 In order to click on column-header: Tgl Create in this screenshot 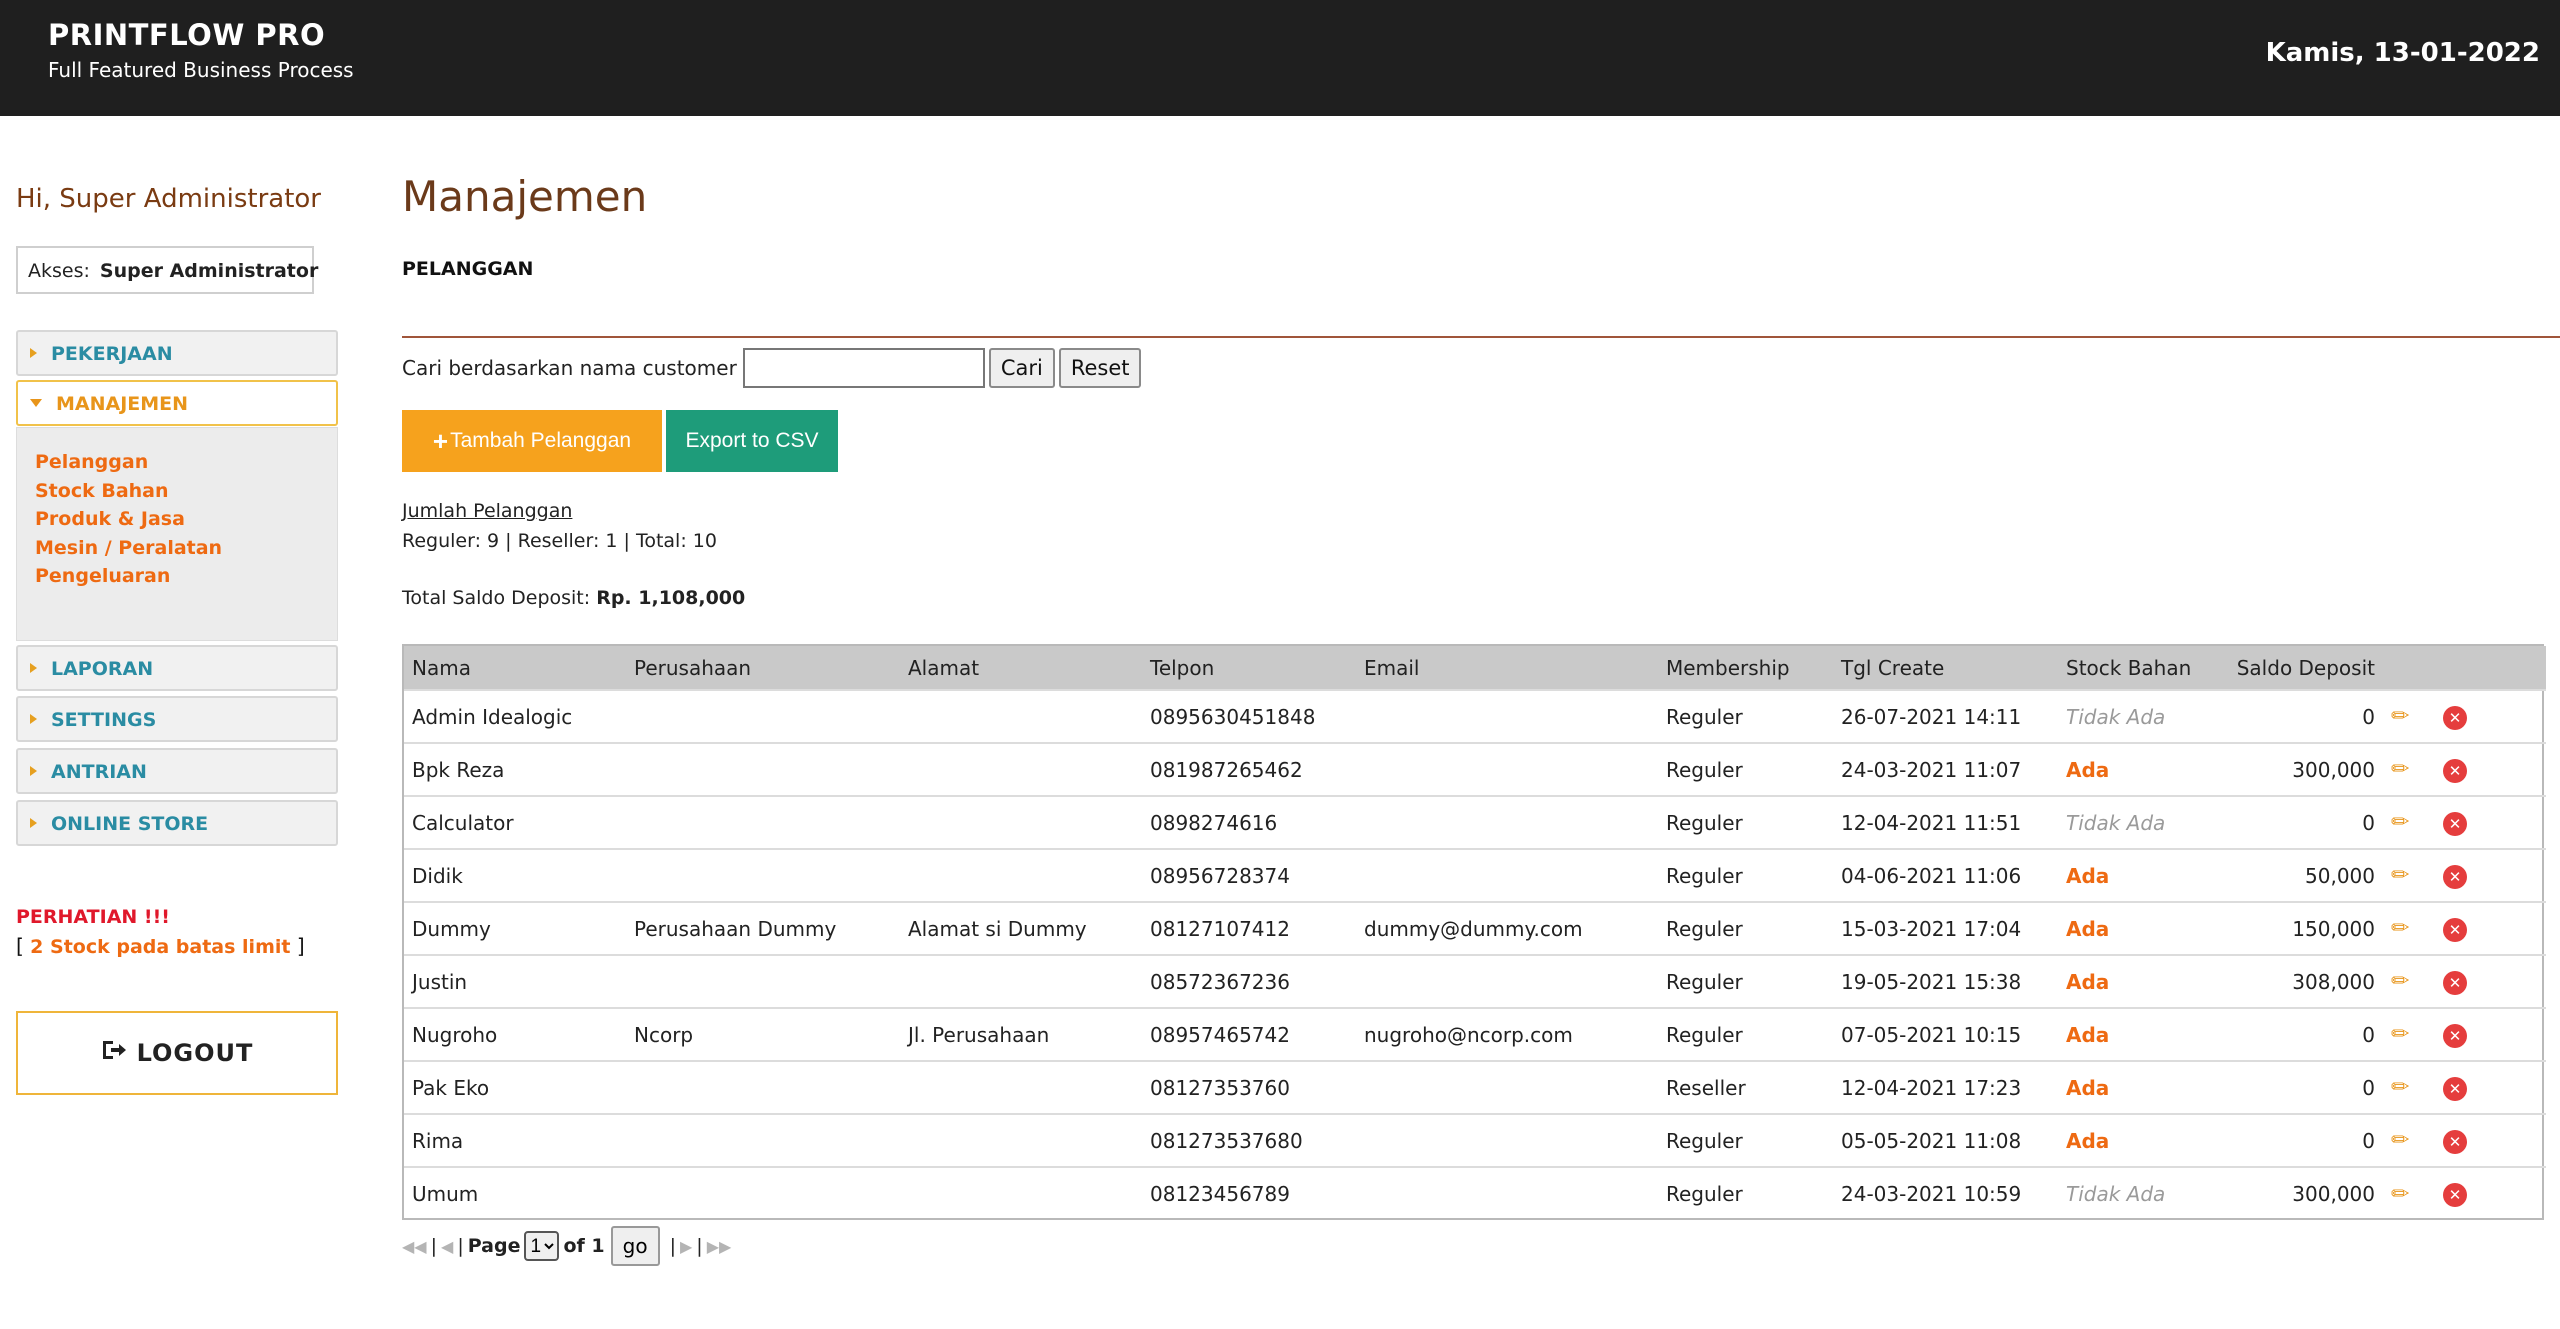, I will do `click(1893, 667)`.